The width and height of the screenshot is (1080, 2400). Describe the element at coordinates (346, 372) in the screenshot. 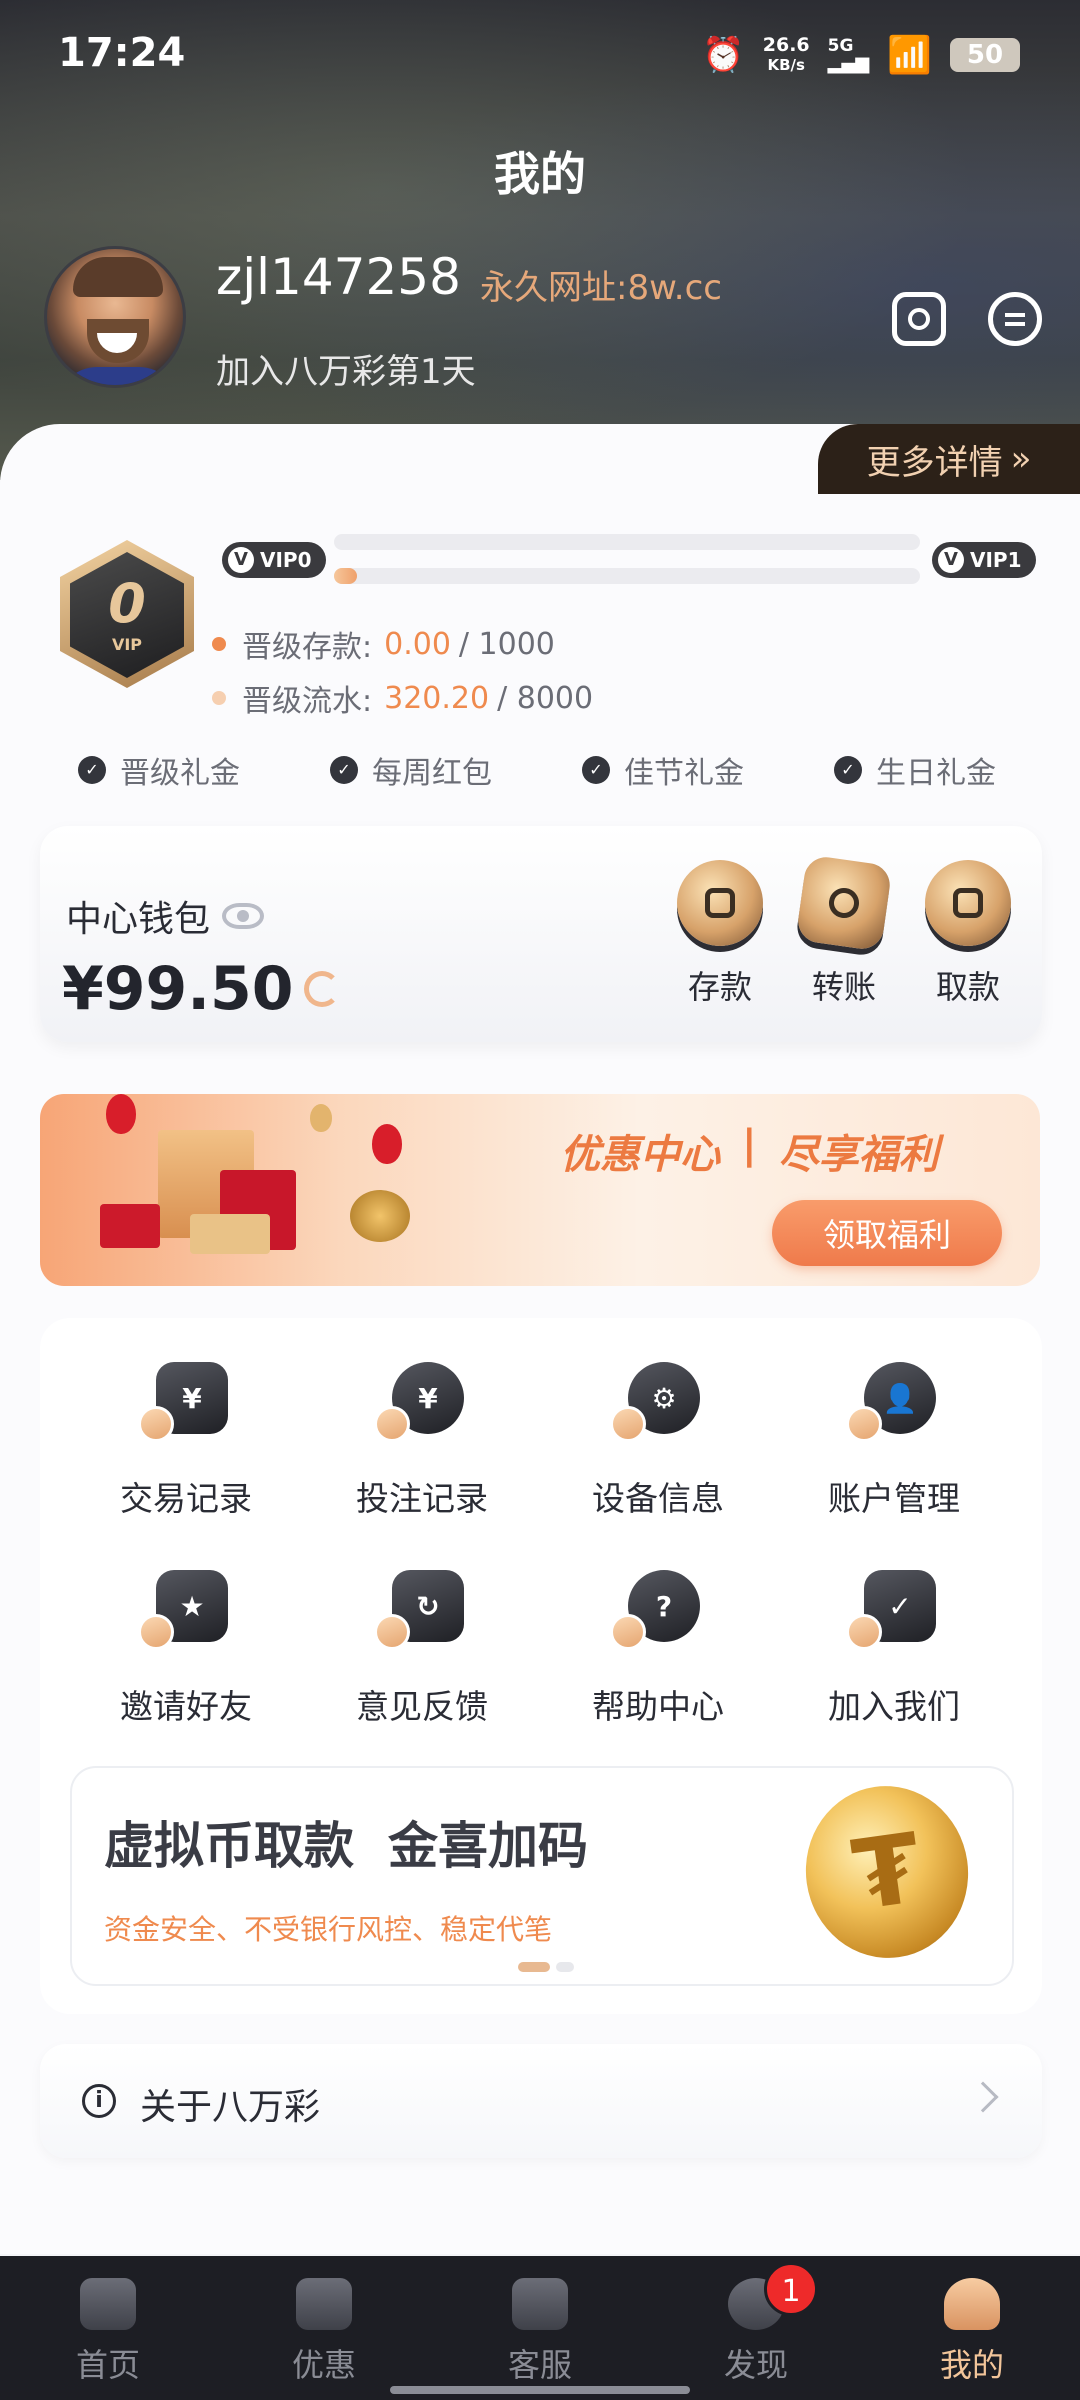

I see `join-days-text: 加入八万彩第1天` at that location.